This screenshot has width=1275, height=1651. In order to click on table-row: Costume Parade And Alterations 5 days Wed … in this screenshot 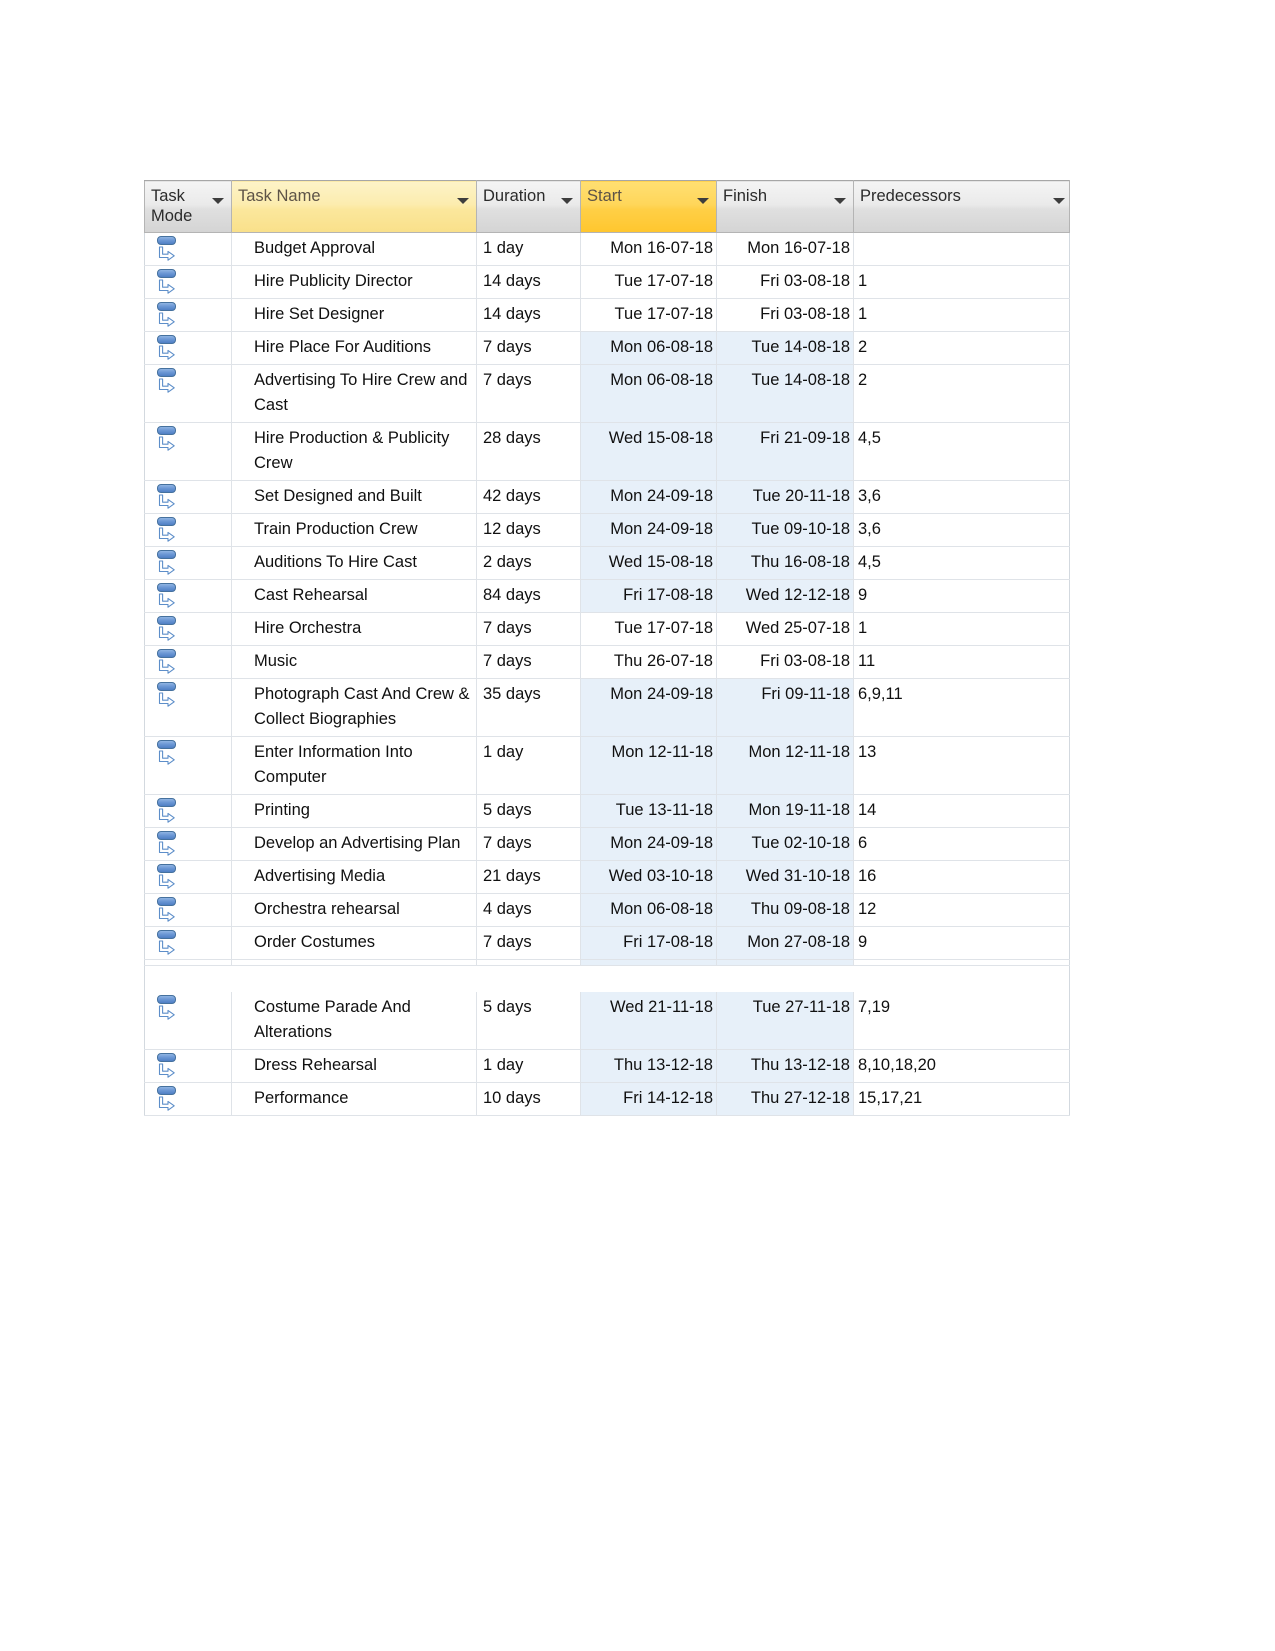, I will do `click(607, 1020)`.